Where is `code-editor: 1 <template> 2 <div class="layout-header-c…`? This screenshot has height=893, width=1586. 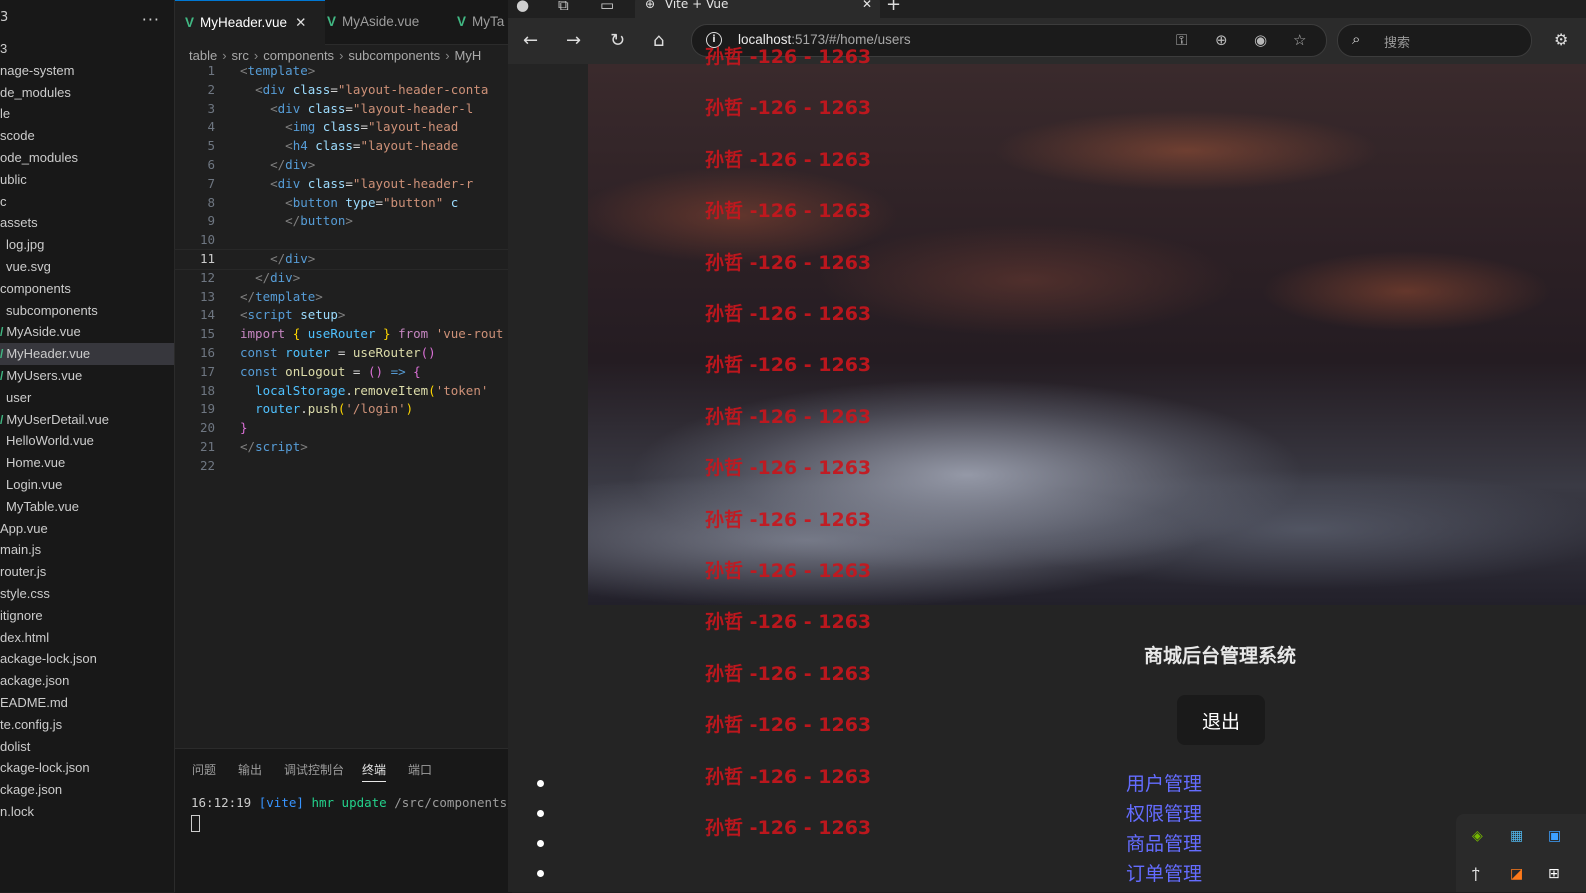 code-editor: 1 <template> 2 <div class="layout-header-c… is located at coordinates (343, 269).